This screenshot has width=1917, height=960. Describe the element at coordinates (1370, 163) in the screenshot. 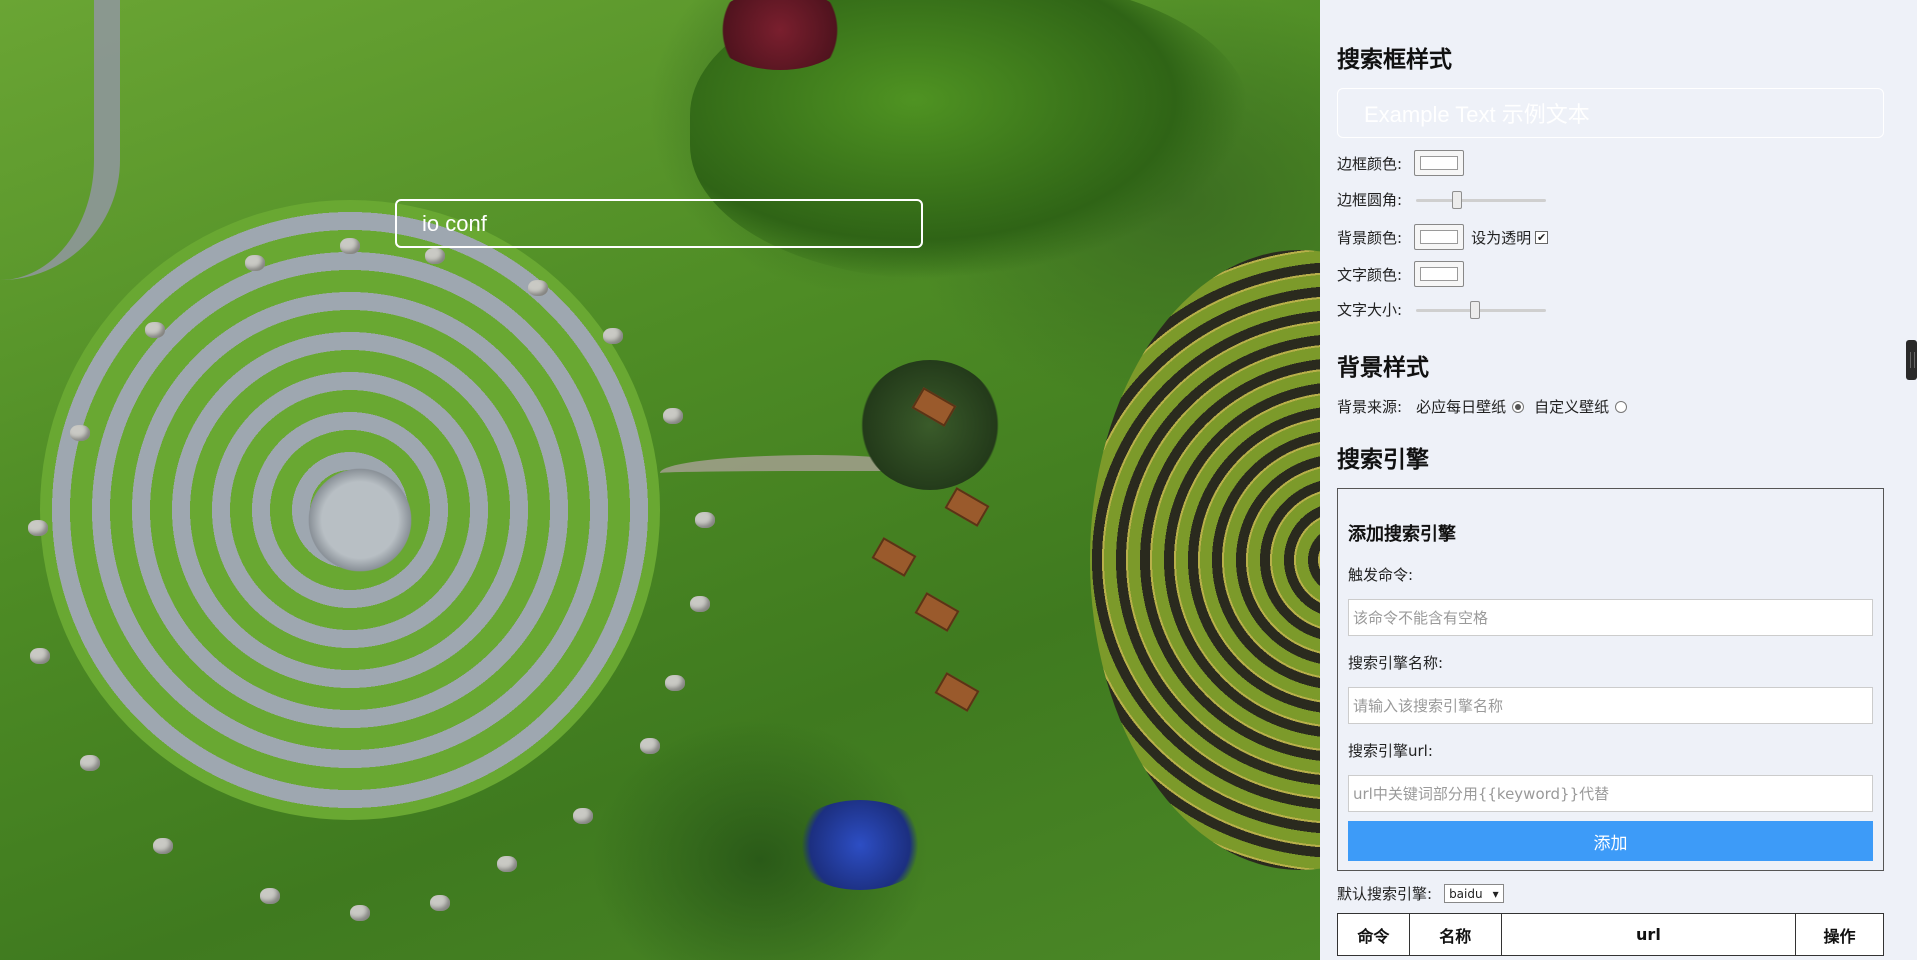

I see `border-color-label: 边框颜色:` at that location.